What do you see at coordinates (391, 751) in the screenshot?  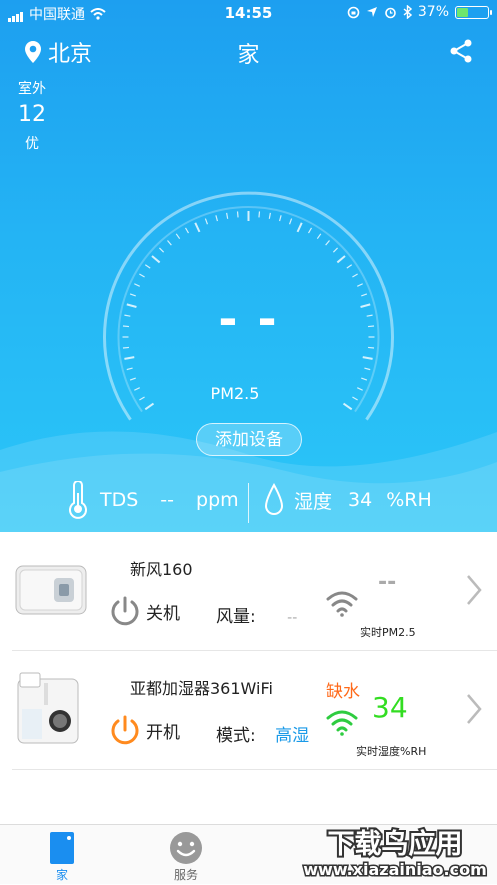 I see `device-reading-label: 实时湿度%RH` at bounding box center [391, 751].